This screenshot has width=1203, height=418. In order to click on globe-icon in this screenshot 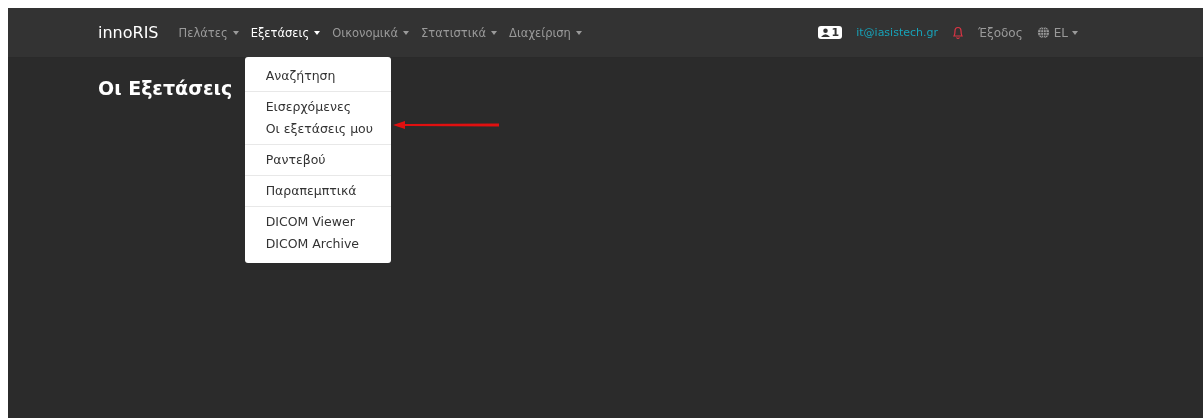, I will do `click(1043, 32)`.